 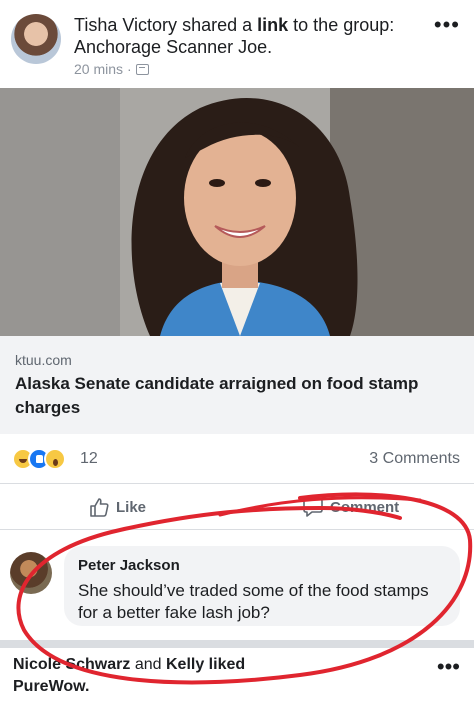 What do you see at coordinates (99, 507) in the screenshot?
I see `thumbs-up-icon` at bounding box center [99, 507].